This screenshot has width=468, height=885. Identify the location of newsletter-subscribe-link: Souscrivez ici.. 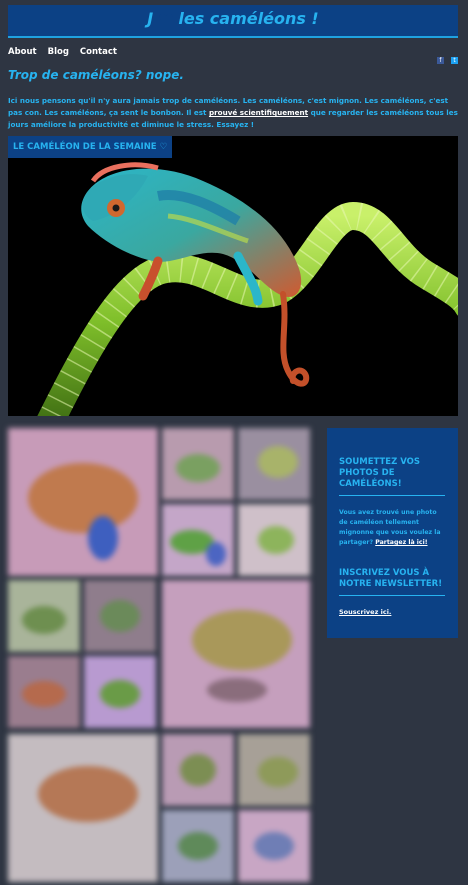
(365, 612).